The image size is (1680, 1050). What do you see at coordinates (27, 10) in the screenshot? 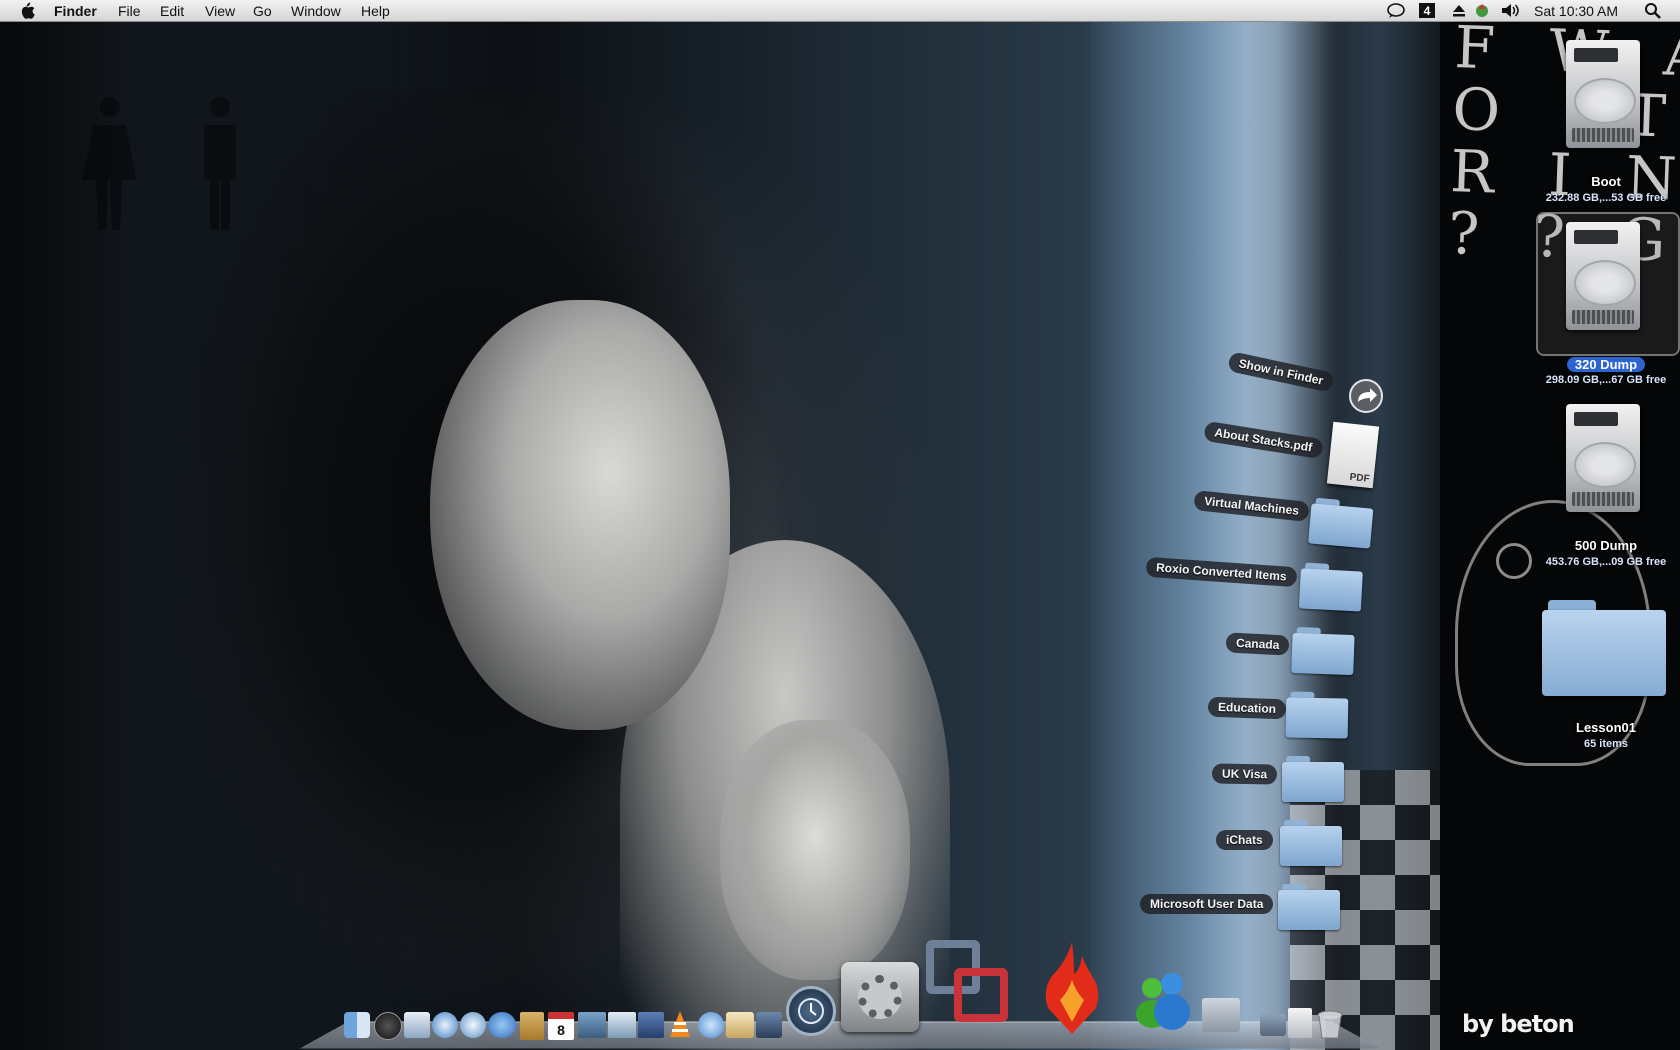
I see `apple-menu-icon` at bounding box center [27, 10].